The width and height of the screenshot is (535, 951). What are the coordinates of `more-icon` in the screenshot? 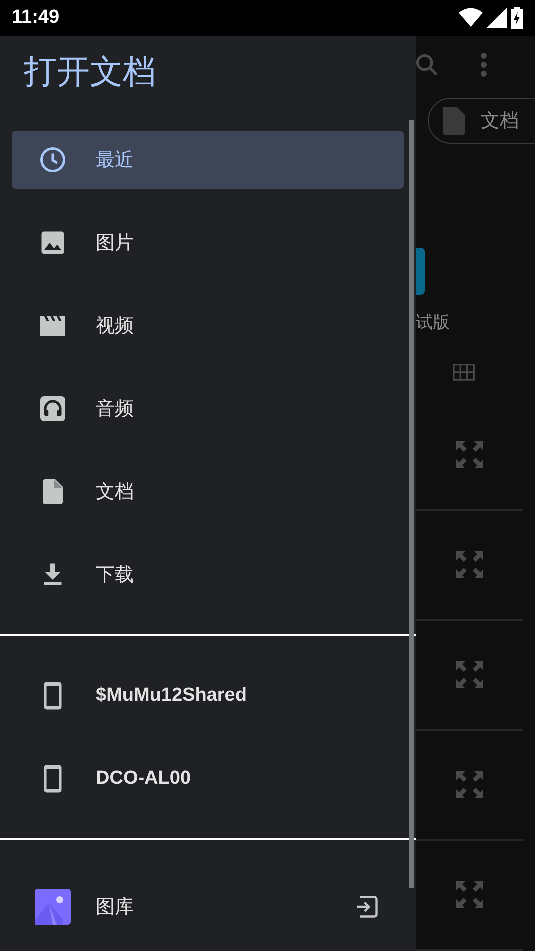 It's located at (484, 65).